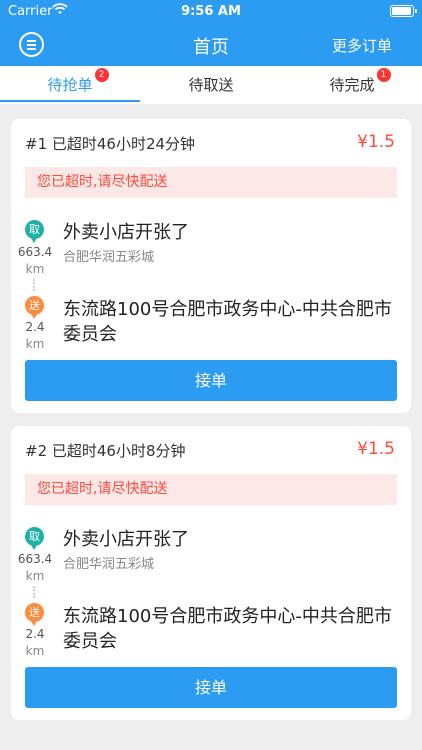  I want to click on clock: 9:56 AM, so click(211, 11).